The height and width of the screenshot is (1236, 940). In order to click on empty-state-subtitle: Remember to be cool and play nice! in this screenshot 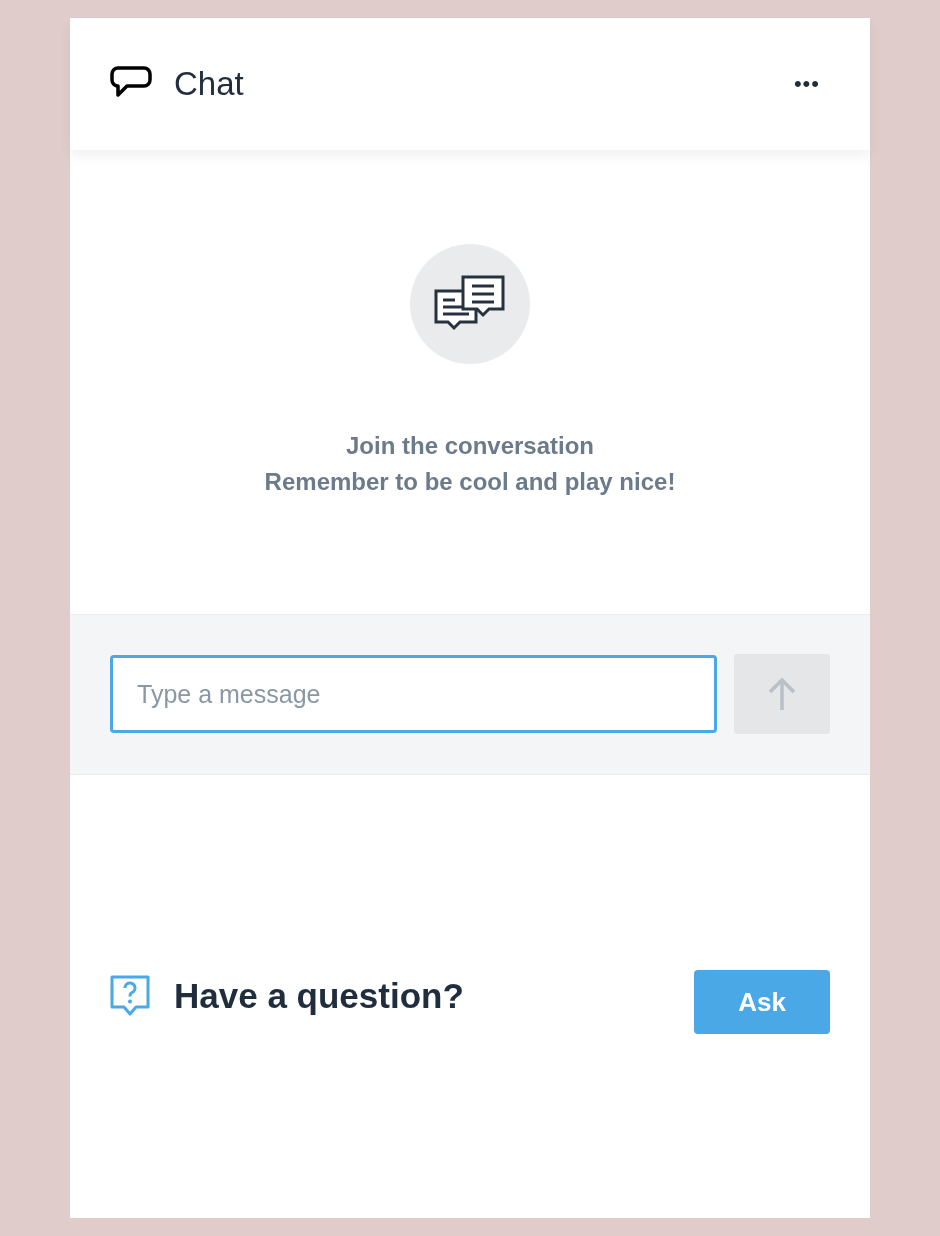, I will do `click(470, 481)`.